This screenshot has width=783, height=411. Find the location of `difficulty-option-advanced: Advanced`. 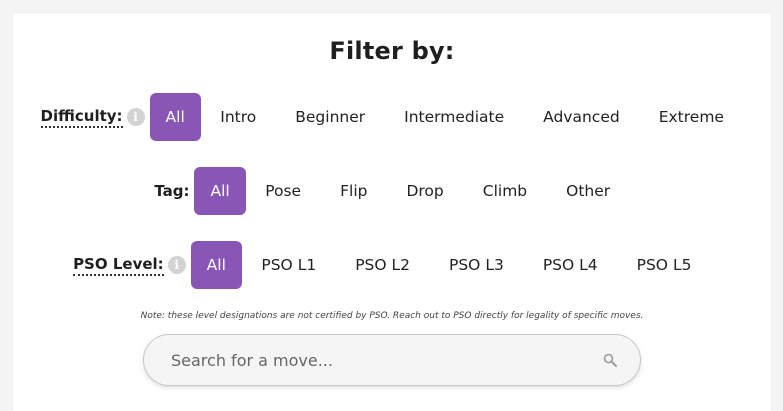

difficulty-option-advanced: Advanced is located at coordinates (582, 117).